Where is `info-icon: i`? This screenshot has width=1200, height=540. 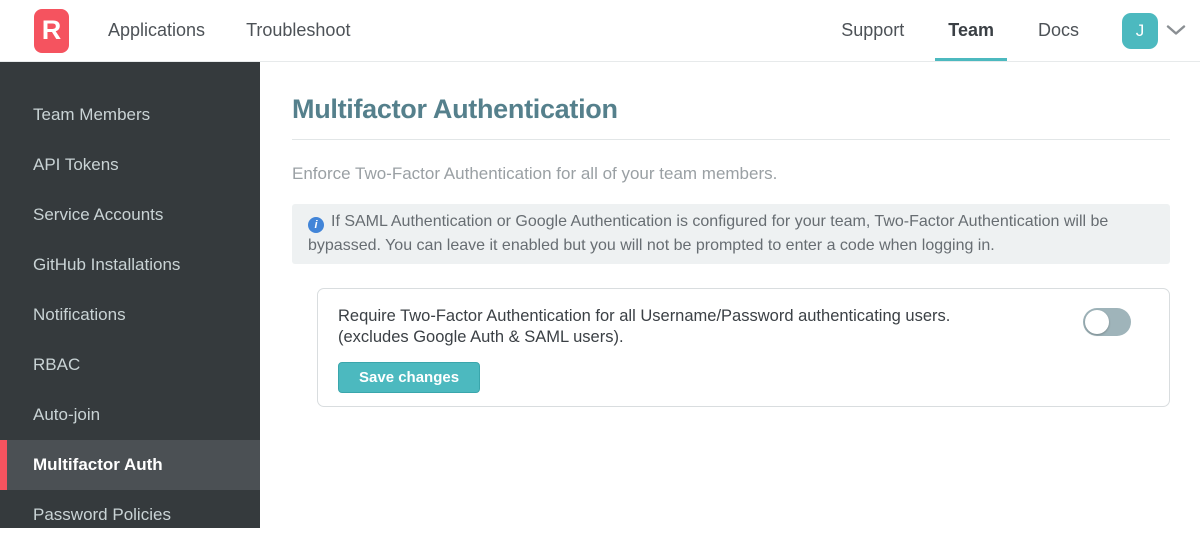
info-icon: i is located at coordinates (316, 225).